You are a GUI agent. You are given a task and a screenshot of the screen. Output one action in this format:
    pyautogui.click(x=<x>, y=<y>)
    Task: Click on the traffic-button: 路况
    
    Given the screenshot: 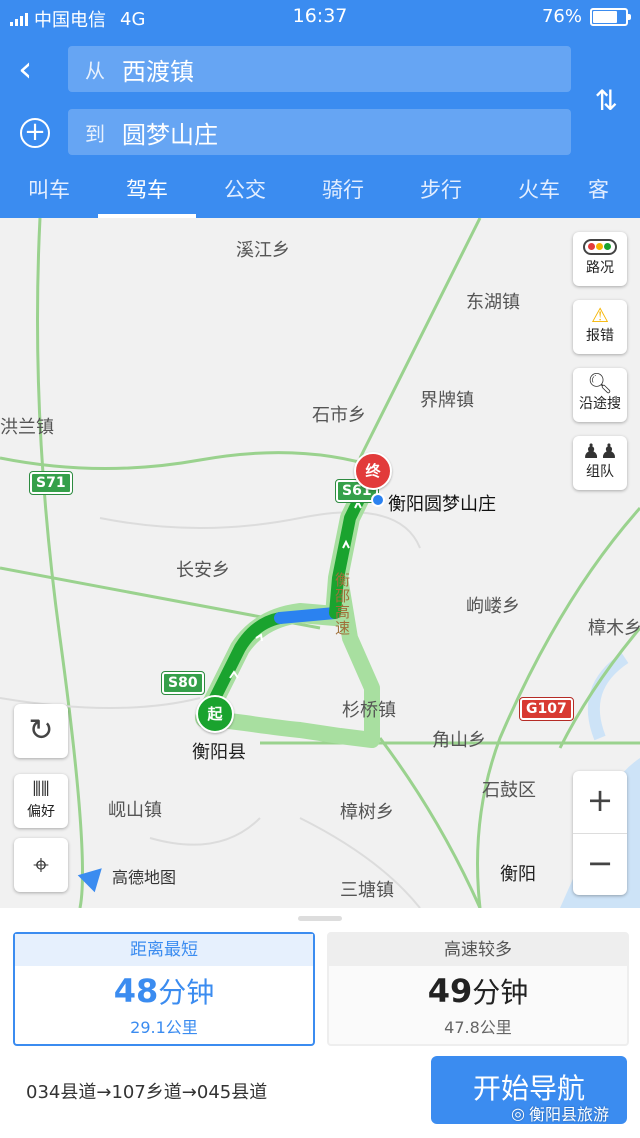 What is the action you would take?
    pyautogui.click(x=600, y=259)
    